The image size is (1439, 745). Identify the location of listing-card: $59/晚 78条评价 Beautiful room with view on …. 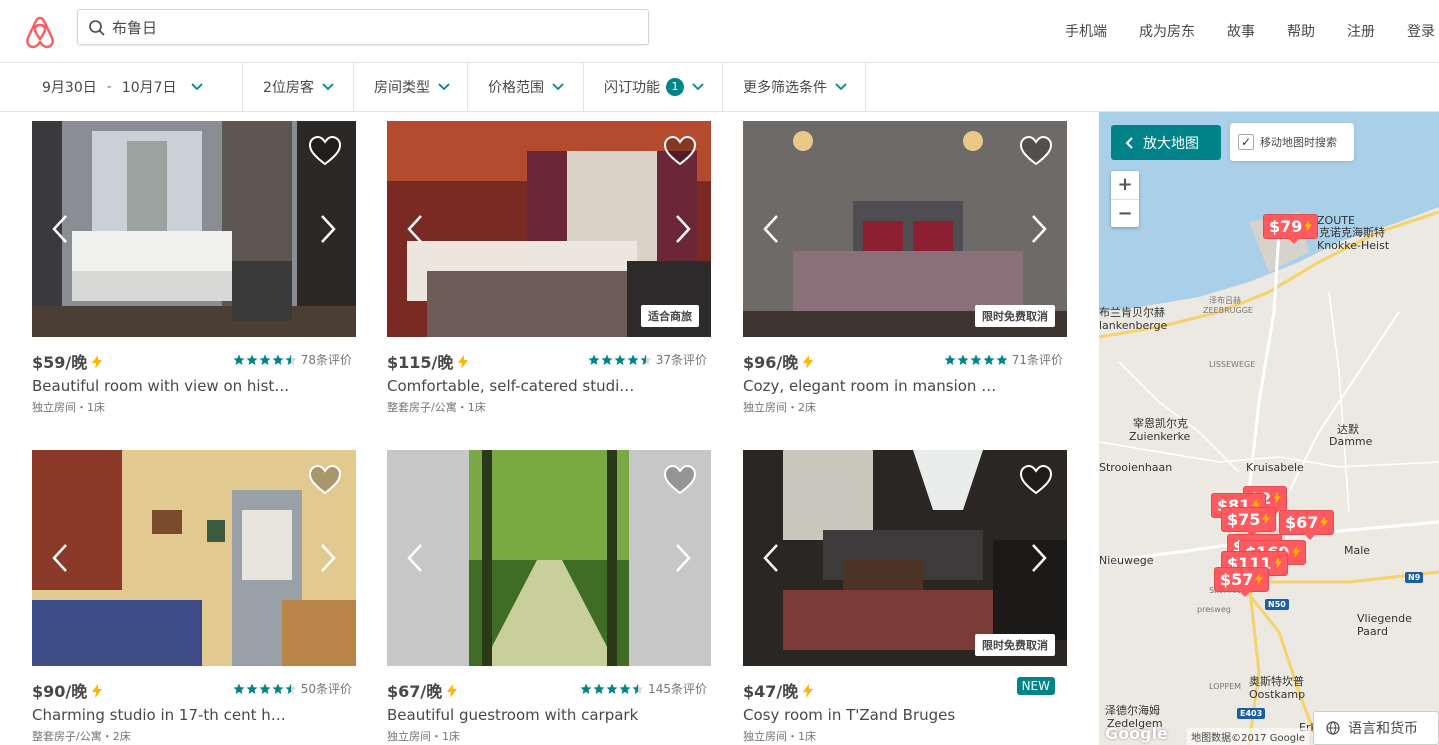
(194, 268).